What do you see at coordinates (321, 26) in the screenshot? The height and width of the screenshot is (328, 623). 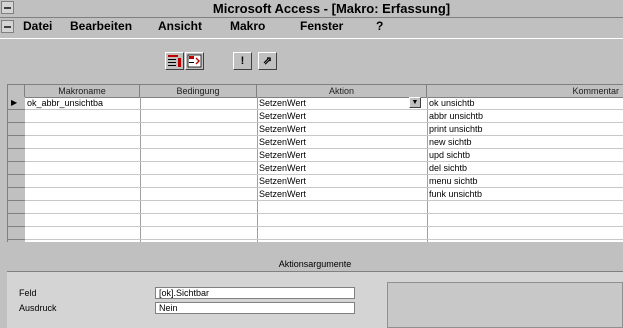 I see `menu-fenster: Fenster` at bounding box center [321, 26].